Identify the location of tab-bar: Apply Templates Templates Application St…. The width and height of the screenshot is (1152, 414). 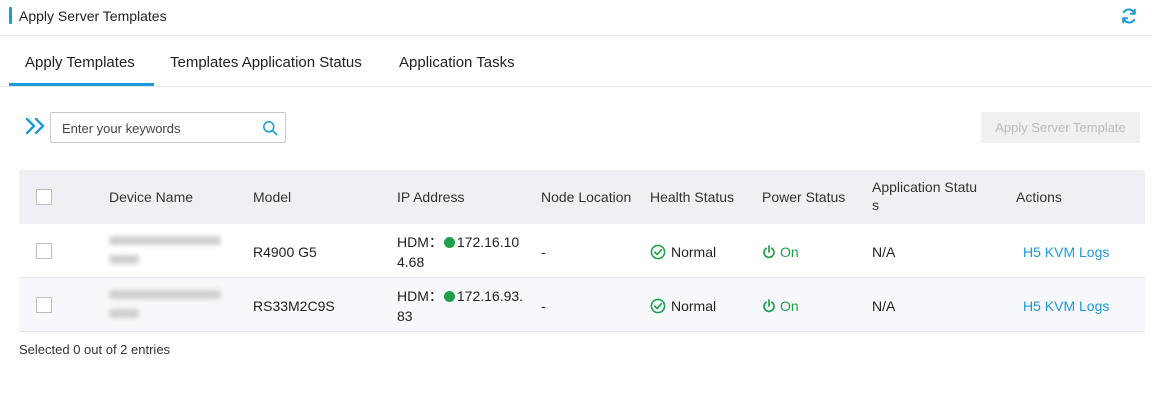
(576, 62).